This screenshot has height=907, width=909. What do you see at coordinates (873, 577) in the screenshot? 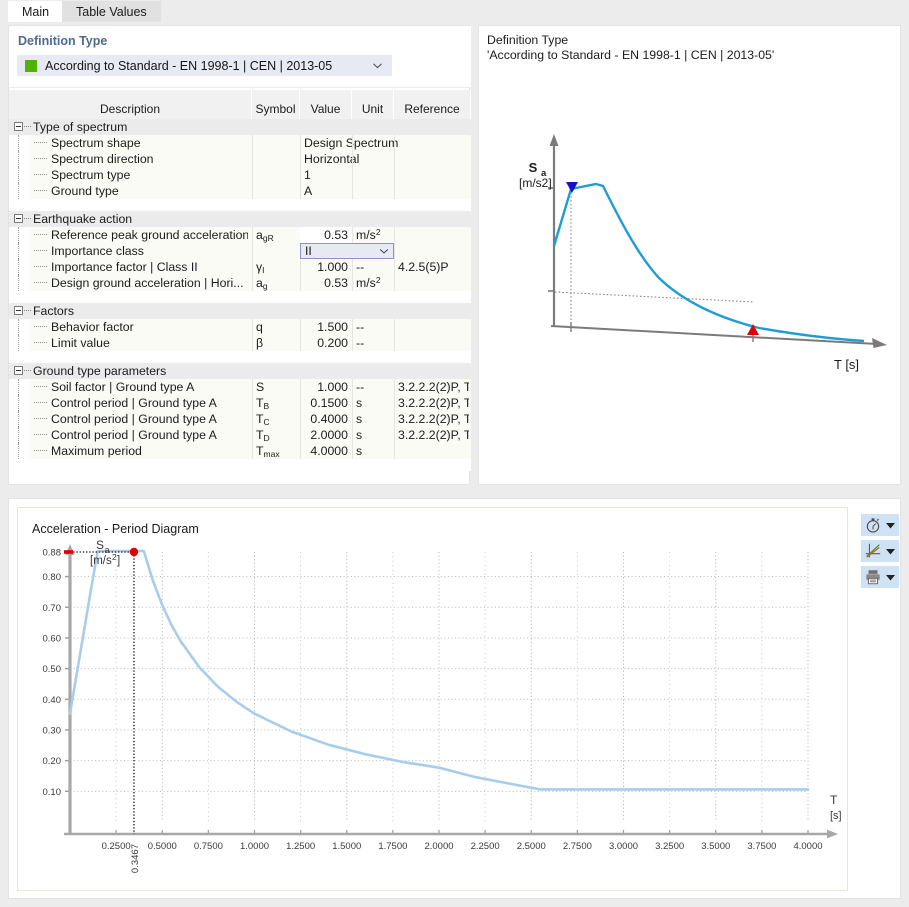
I see `printer-icon` at bounding box center [873, 577].